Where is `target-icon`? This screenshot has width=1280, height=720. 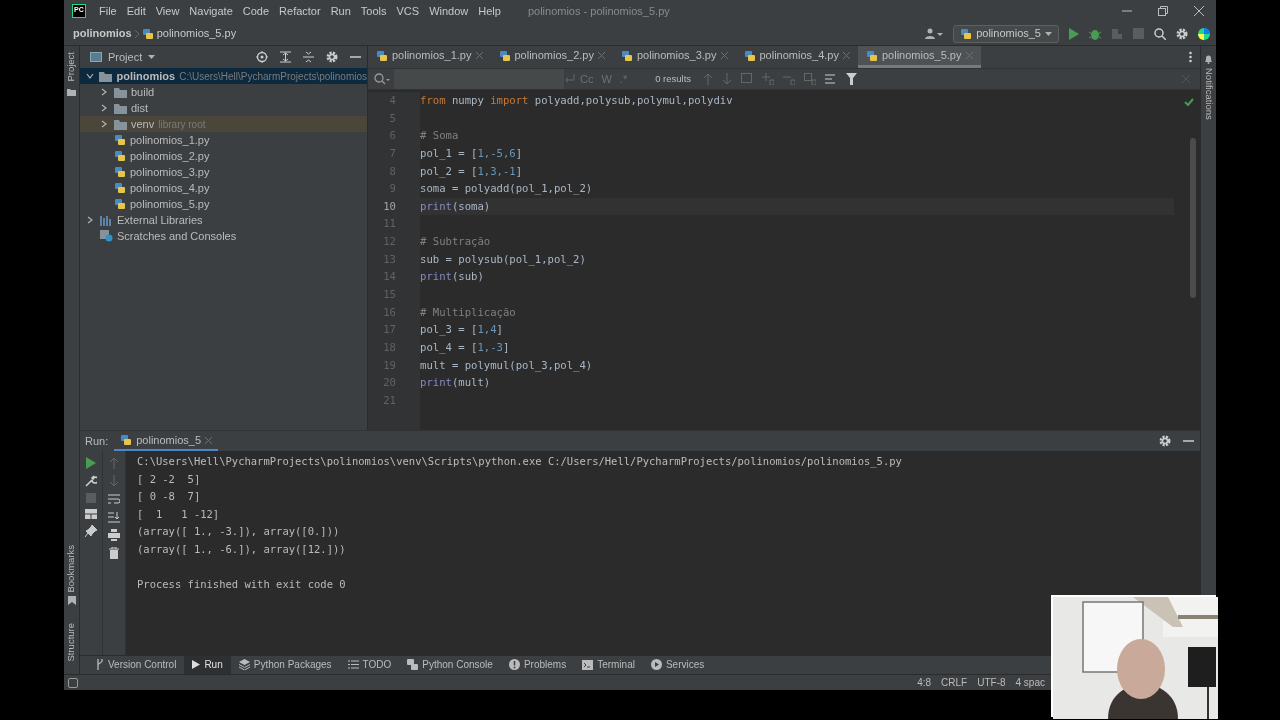
target-icon is located at coordinates (262, 57).